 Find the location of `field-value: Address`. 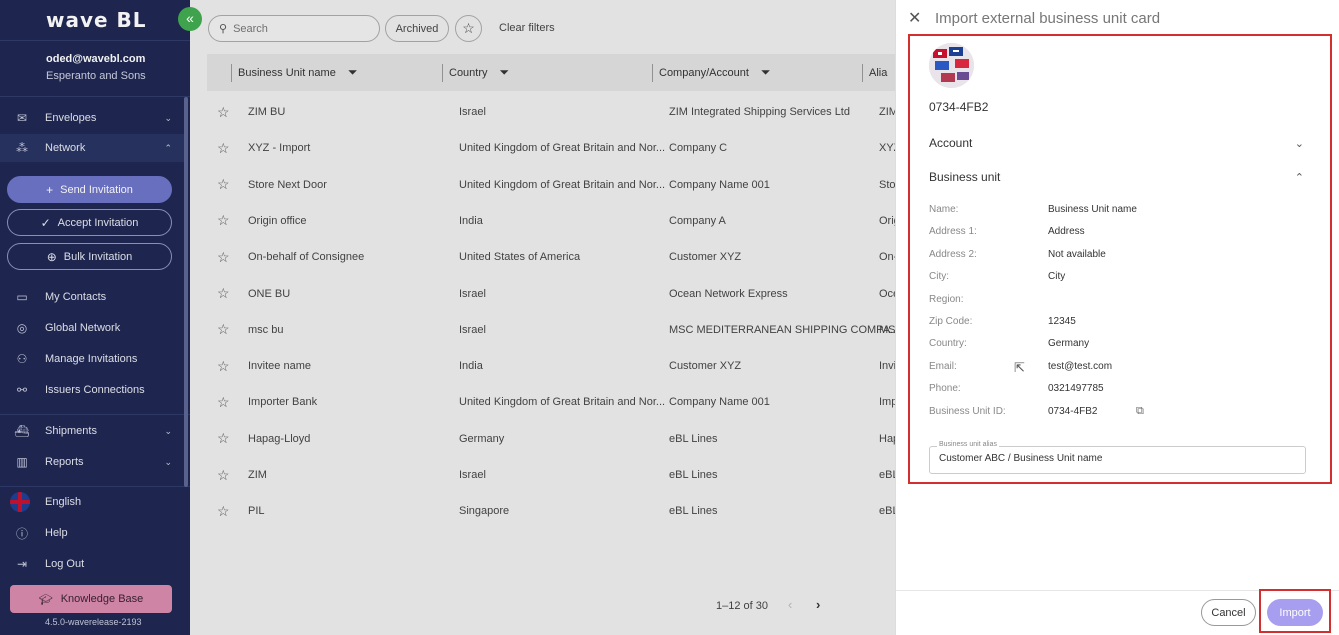

field-value: Address is located at coordinates (1066, 232).